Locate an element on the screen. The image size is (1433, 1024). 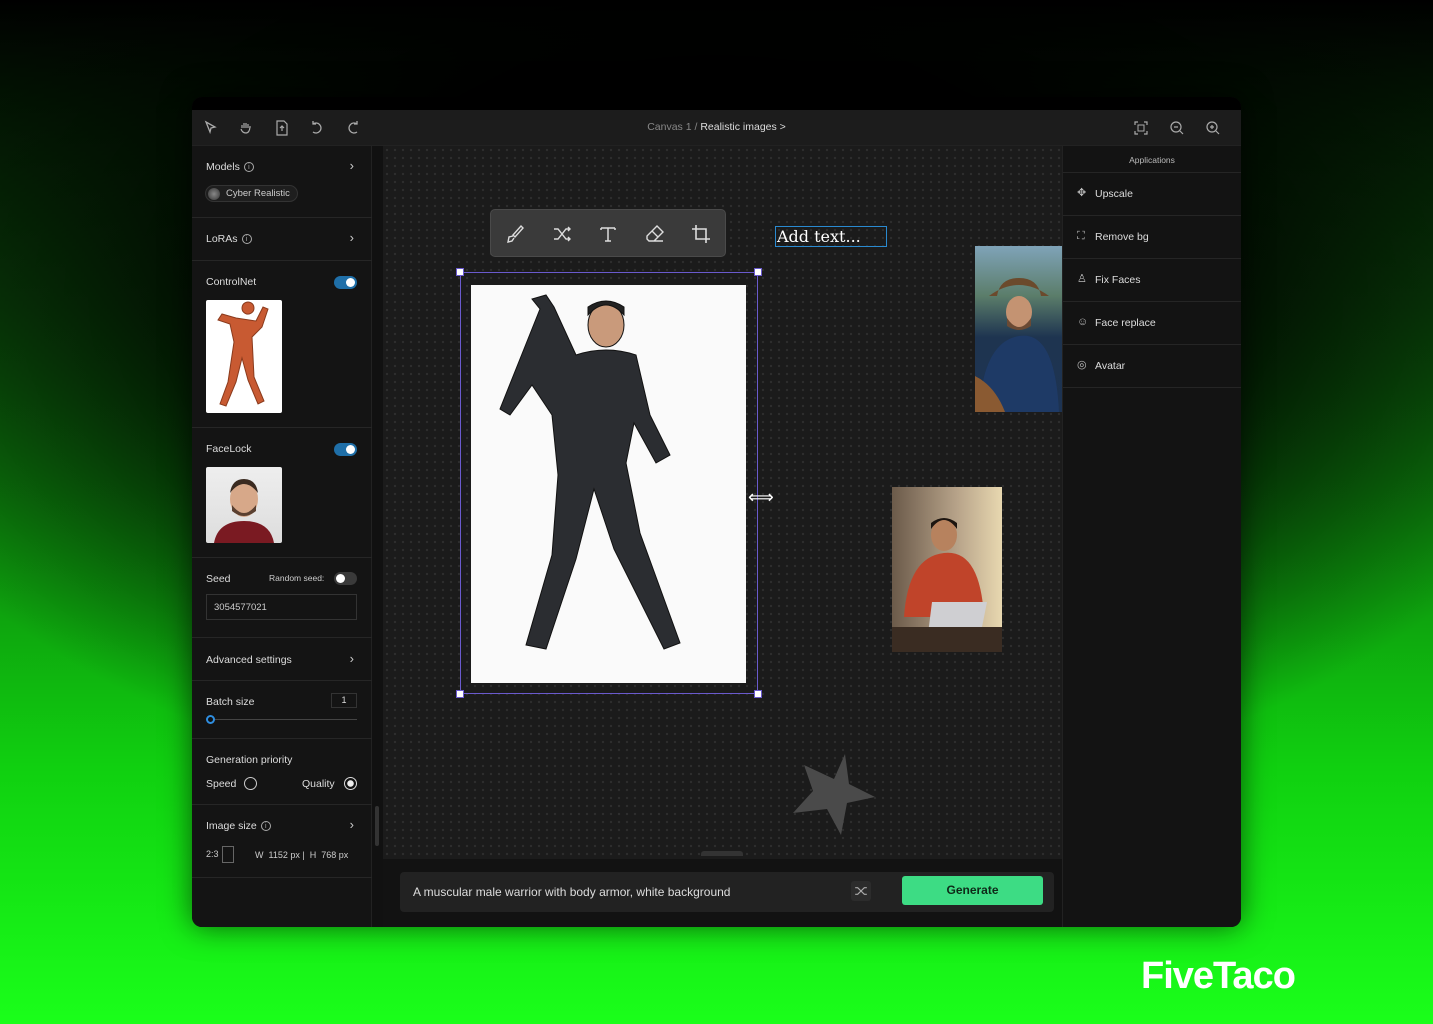
model-name: Cyber Realistic is located at coordinates (258, 193).